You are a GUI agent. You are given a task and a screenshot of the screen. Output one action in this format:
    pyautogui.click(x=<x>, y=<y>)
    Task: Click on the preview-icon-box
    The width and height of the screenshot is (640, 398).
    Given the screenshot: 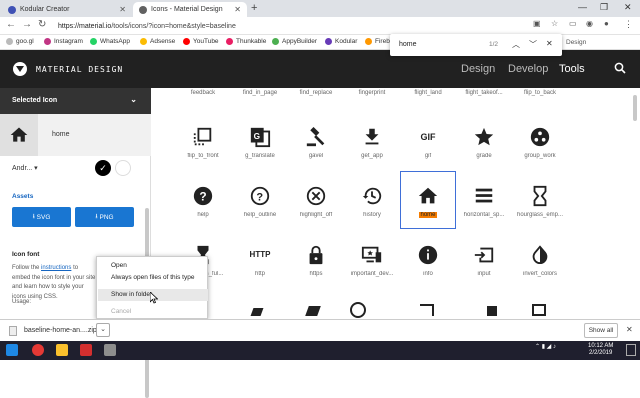 What is the action you would take?
    pyautogui.click(x=19, y=135)
    